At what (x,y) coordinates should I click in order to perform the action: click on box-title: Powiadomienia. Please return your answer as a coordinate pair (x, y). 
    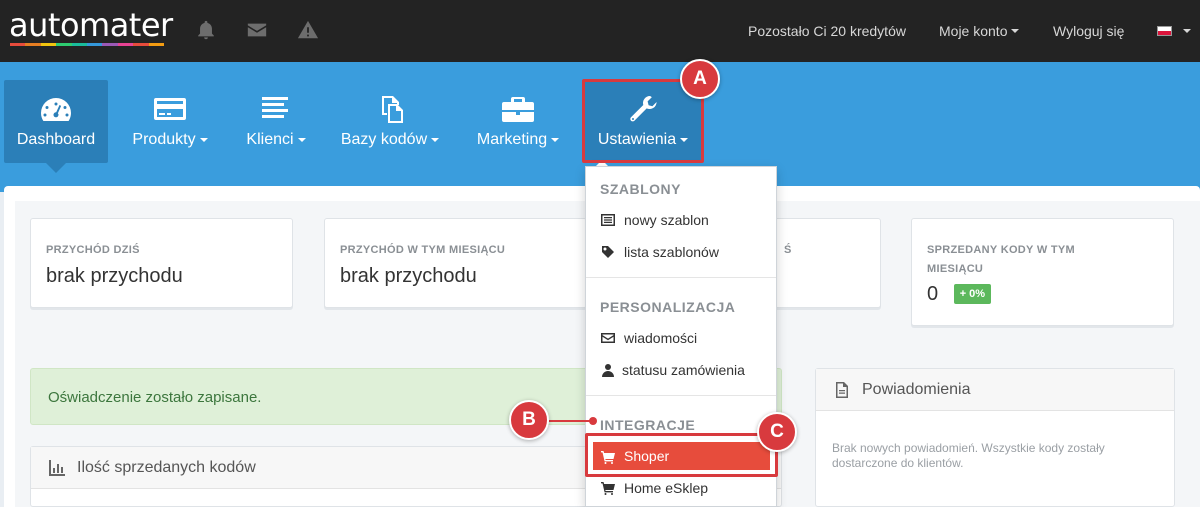
    Looking at the image, I should click on (916, 389).